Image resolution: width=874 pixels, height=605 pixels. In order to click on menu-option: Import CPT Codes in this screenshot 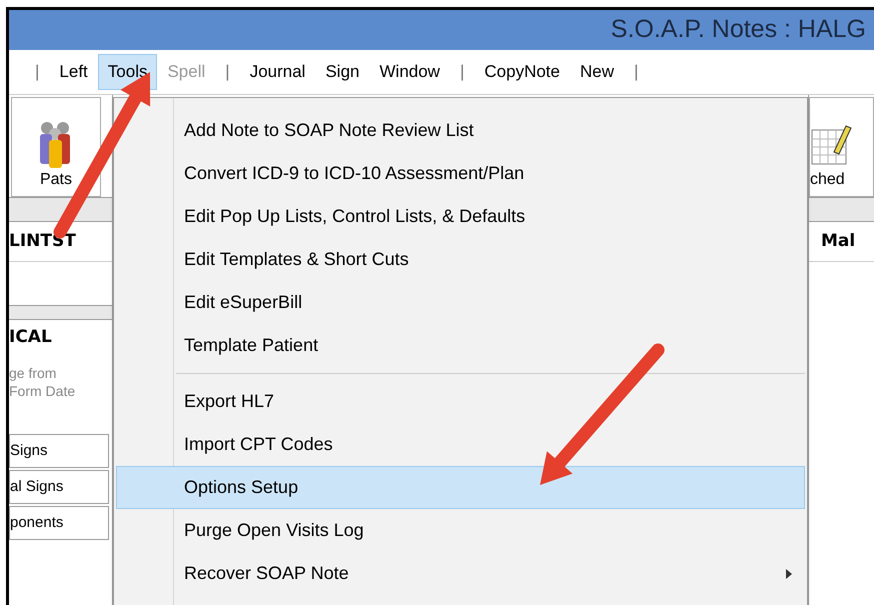, I will do `click(460, 444)`.